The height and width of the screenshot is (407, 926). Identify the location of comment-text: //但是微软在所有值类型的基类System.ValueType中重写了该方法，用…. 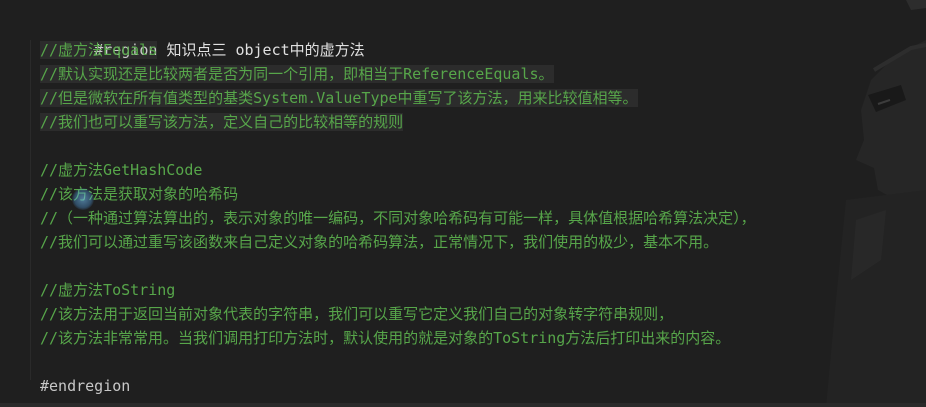
(339, 98).